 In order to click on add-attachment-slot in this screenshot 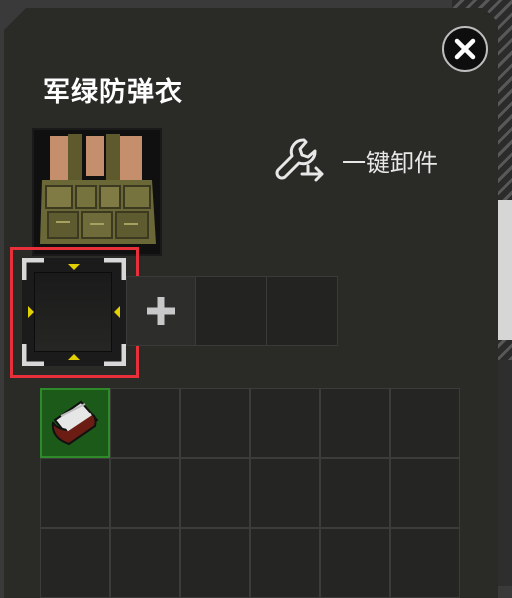, I will do `click(161, 311)`.